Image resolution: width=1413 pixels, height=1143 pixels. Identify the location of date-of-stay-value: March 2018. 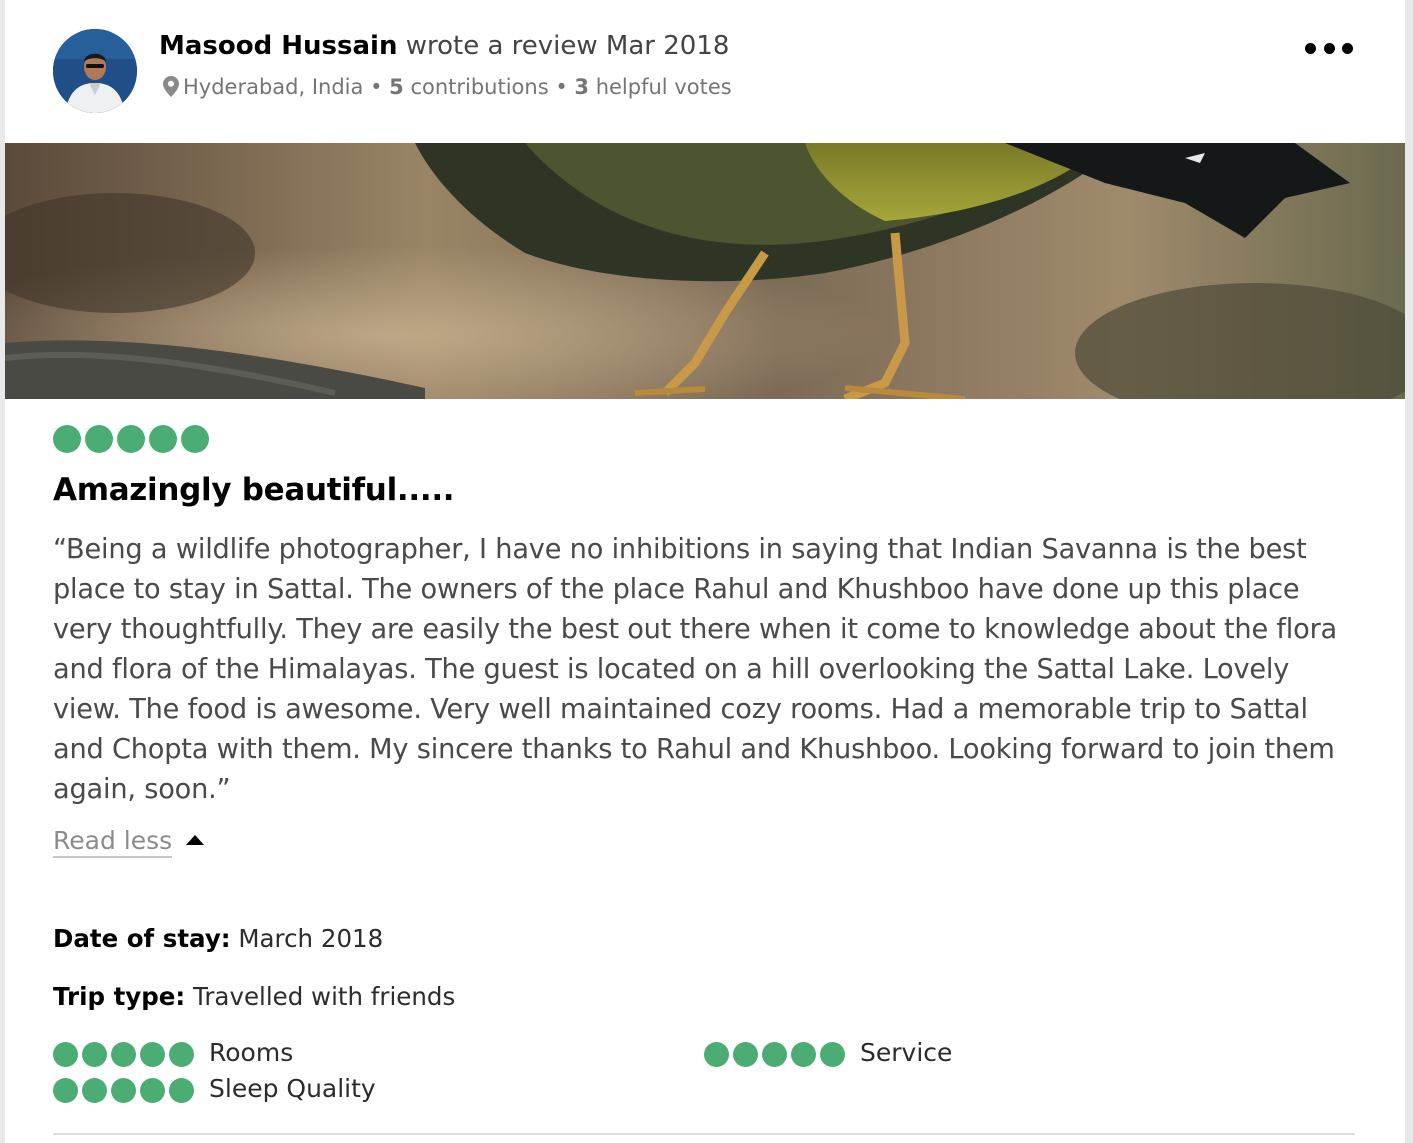
(307, 938).